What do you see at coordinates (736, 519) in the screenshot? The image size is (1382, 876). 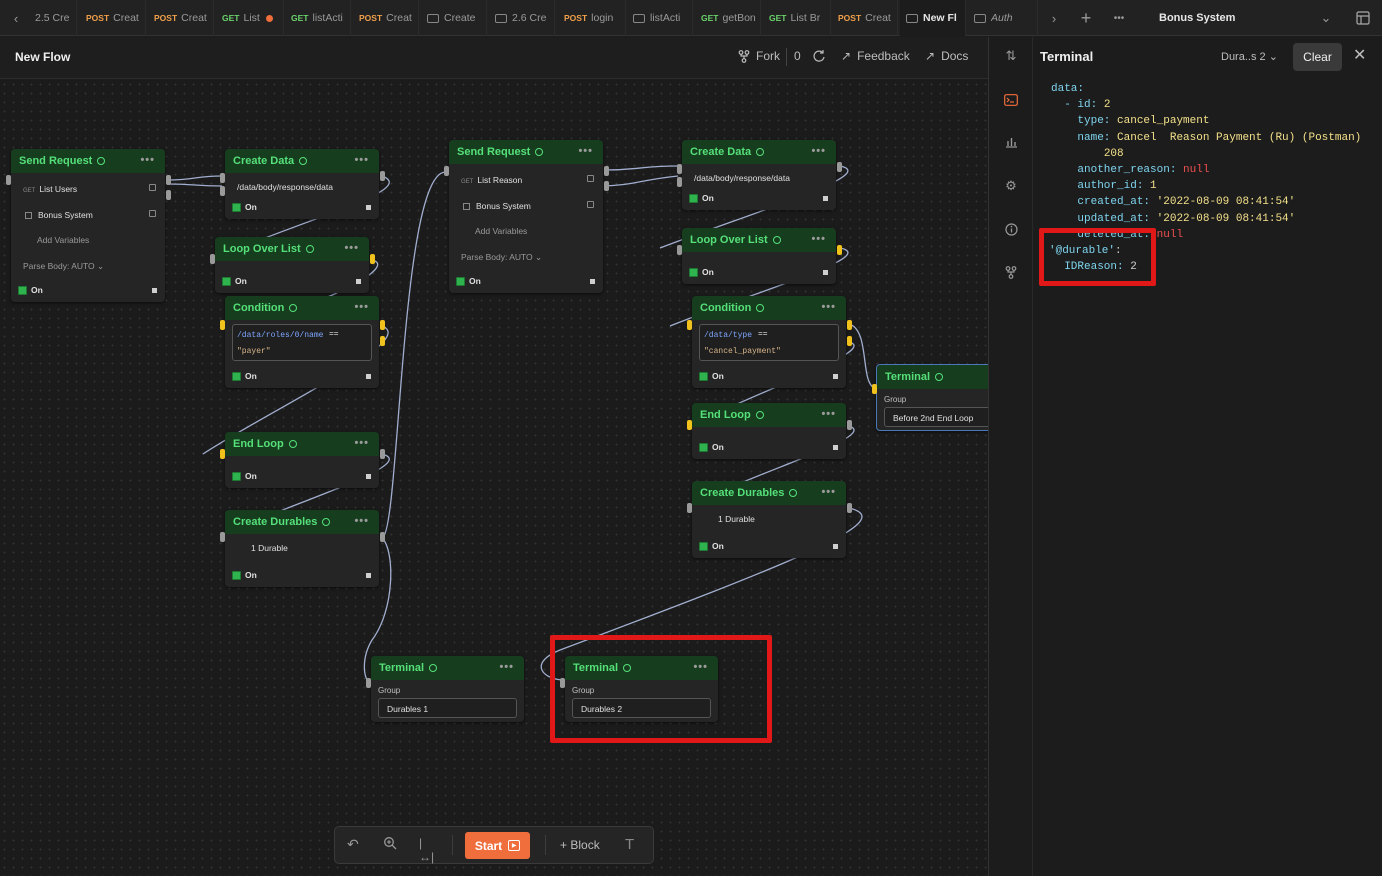 I see `durable-count: 1 Durable` at bounding box center [736, 519].